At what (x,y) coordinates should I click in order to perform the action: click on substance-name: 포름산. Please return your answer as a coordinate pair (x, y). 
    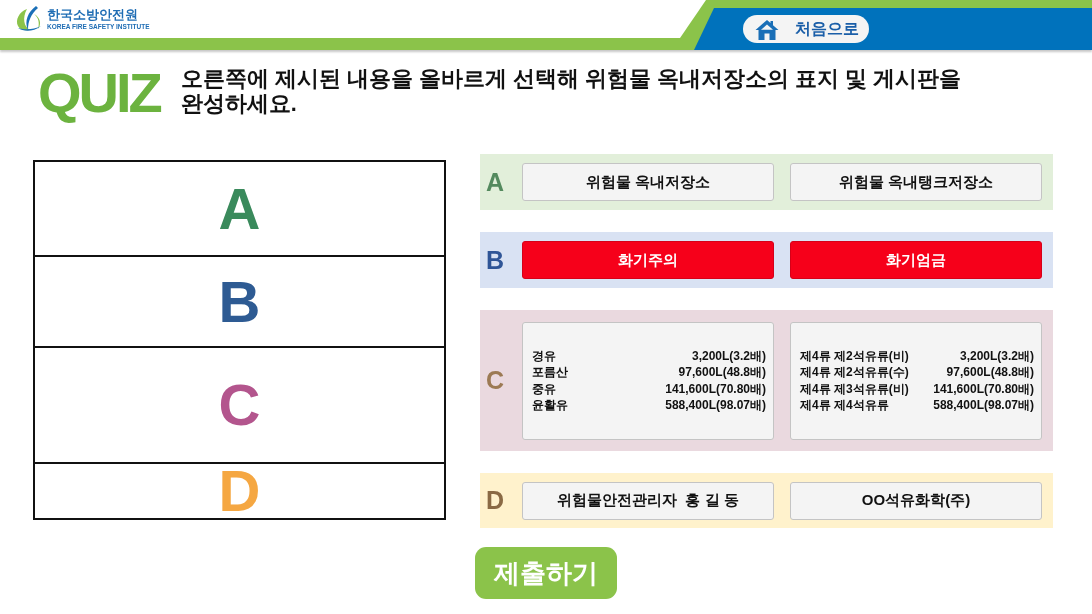
    Looking at the image, I should click on (550, 372).